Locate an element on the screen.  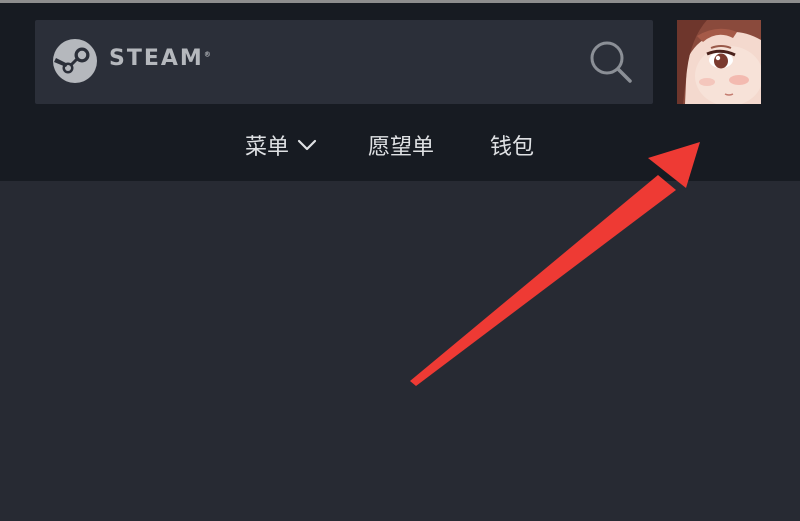
store-nav: 菜单 愿望单 钱包 is located at coordinates (400, 147).